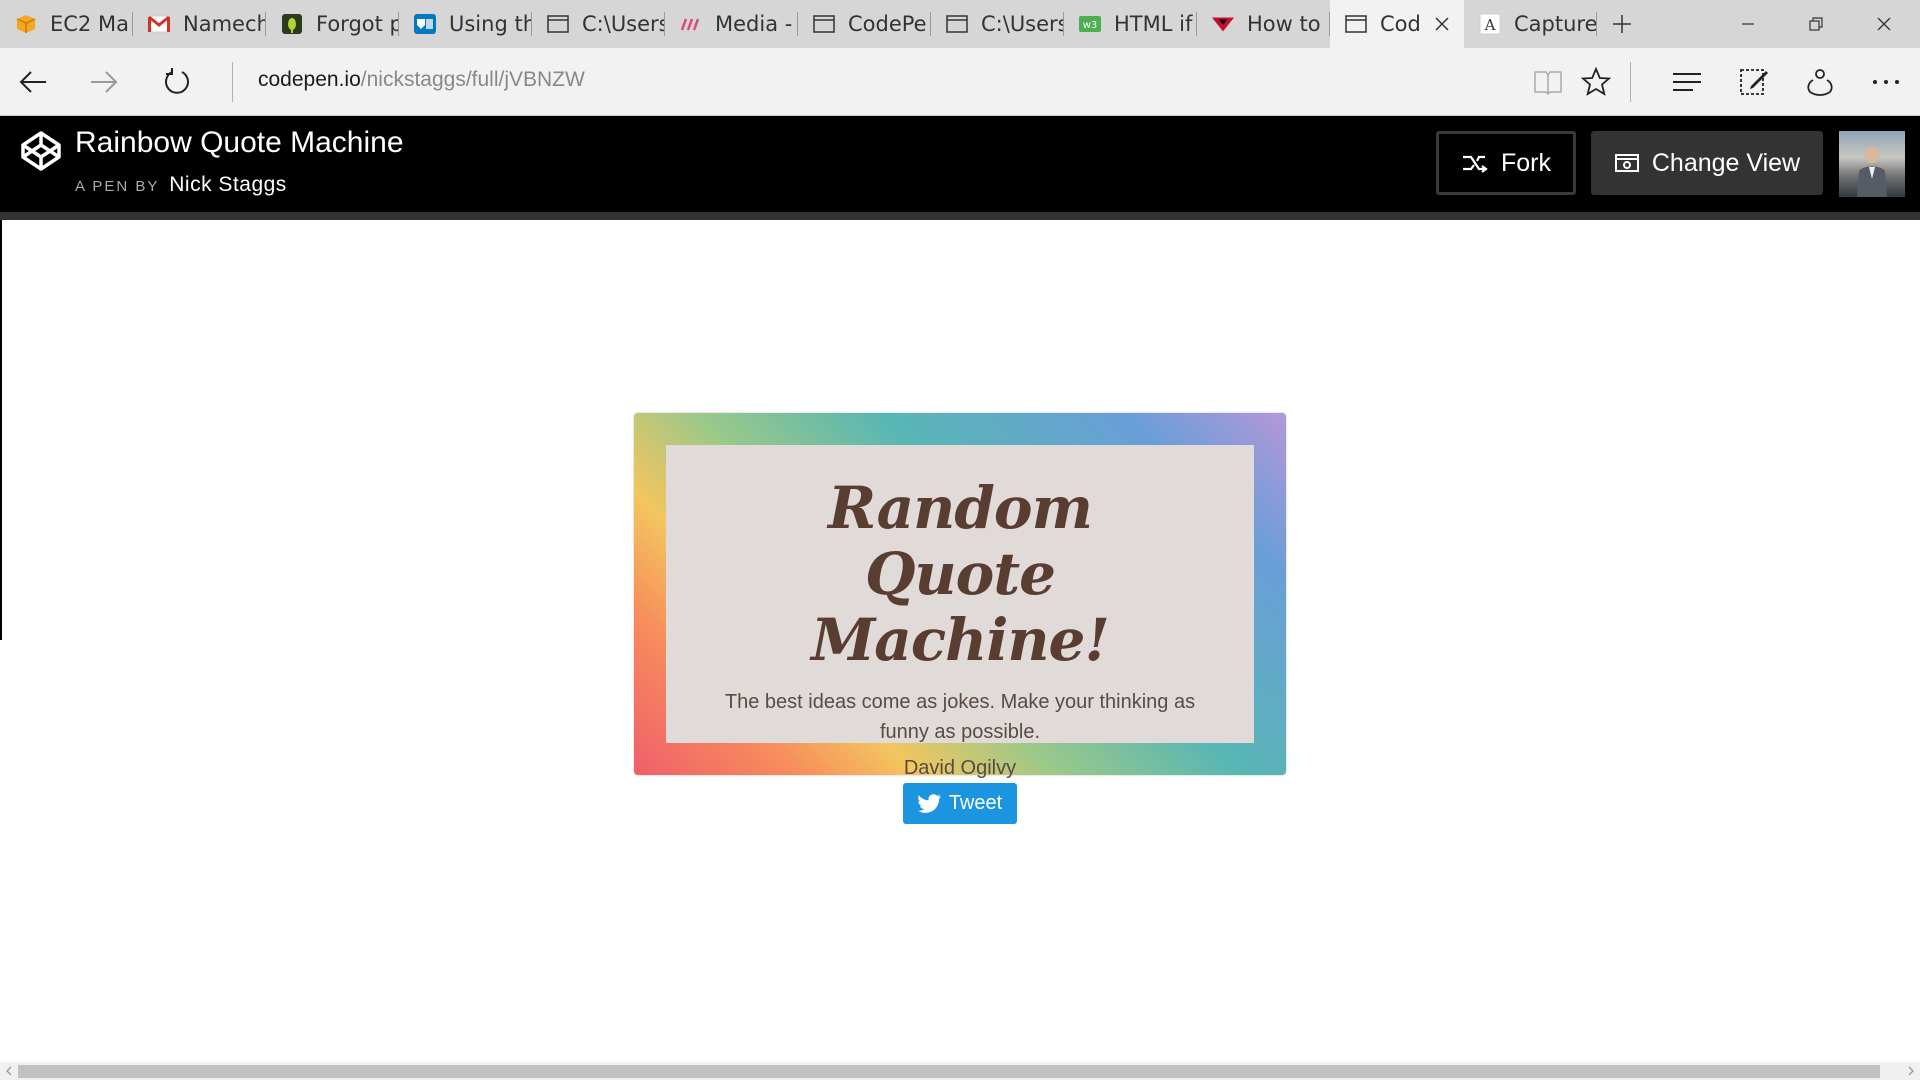 The image size is (1920, 1080). I want to click on close-tab-icon, so click(1442, 24).